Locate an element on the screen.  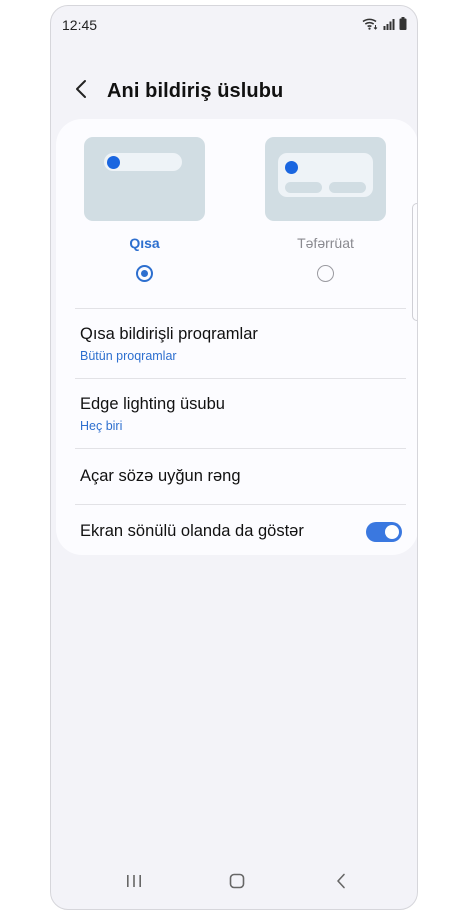
chevron-left-icon is located at coordinates (81, 91).